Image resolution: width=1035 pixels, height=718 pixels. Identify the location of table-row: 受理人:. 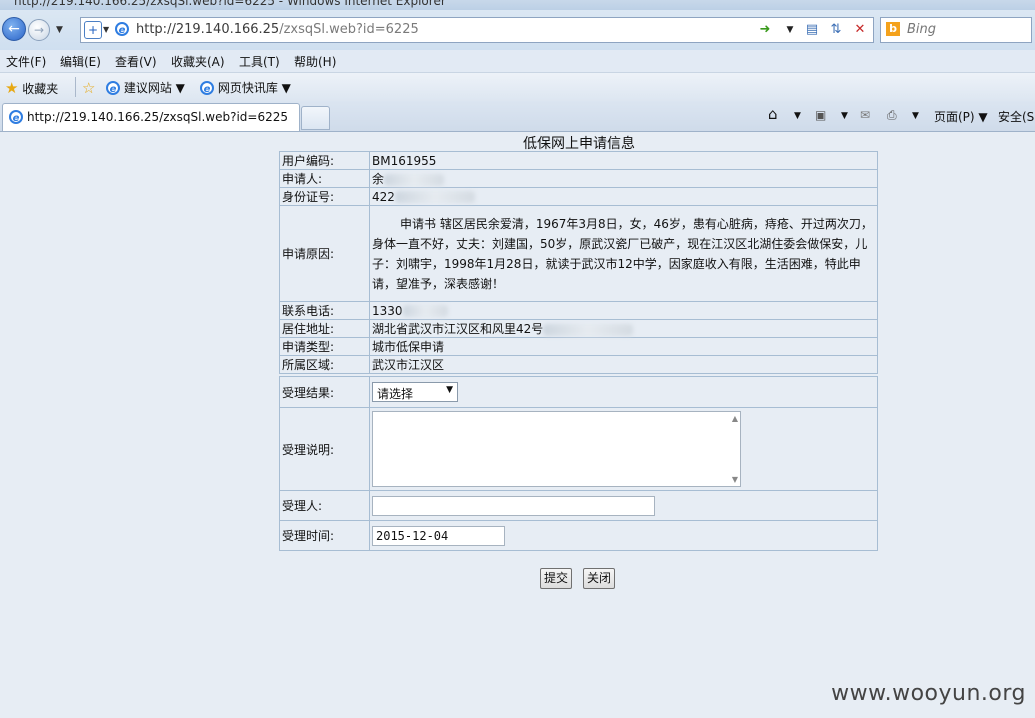
(578, 505).